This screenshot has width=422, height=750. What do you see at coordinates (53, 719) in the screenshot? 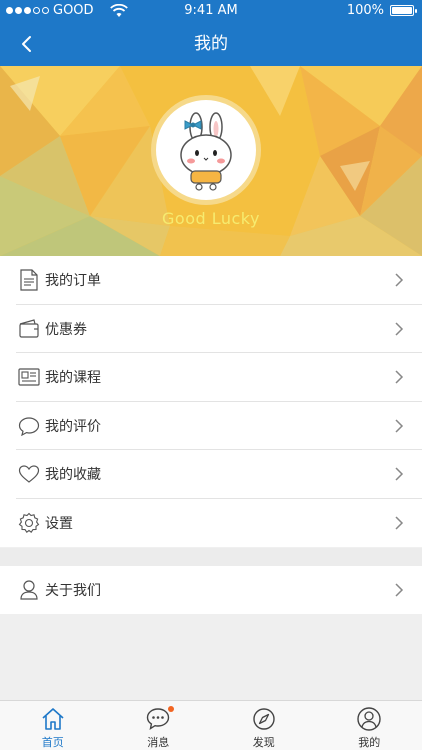
I see `home-icon` at bounding box center [53, 719].